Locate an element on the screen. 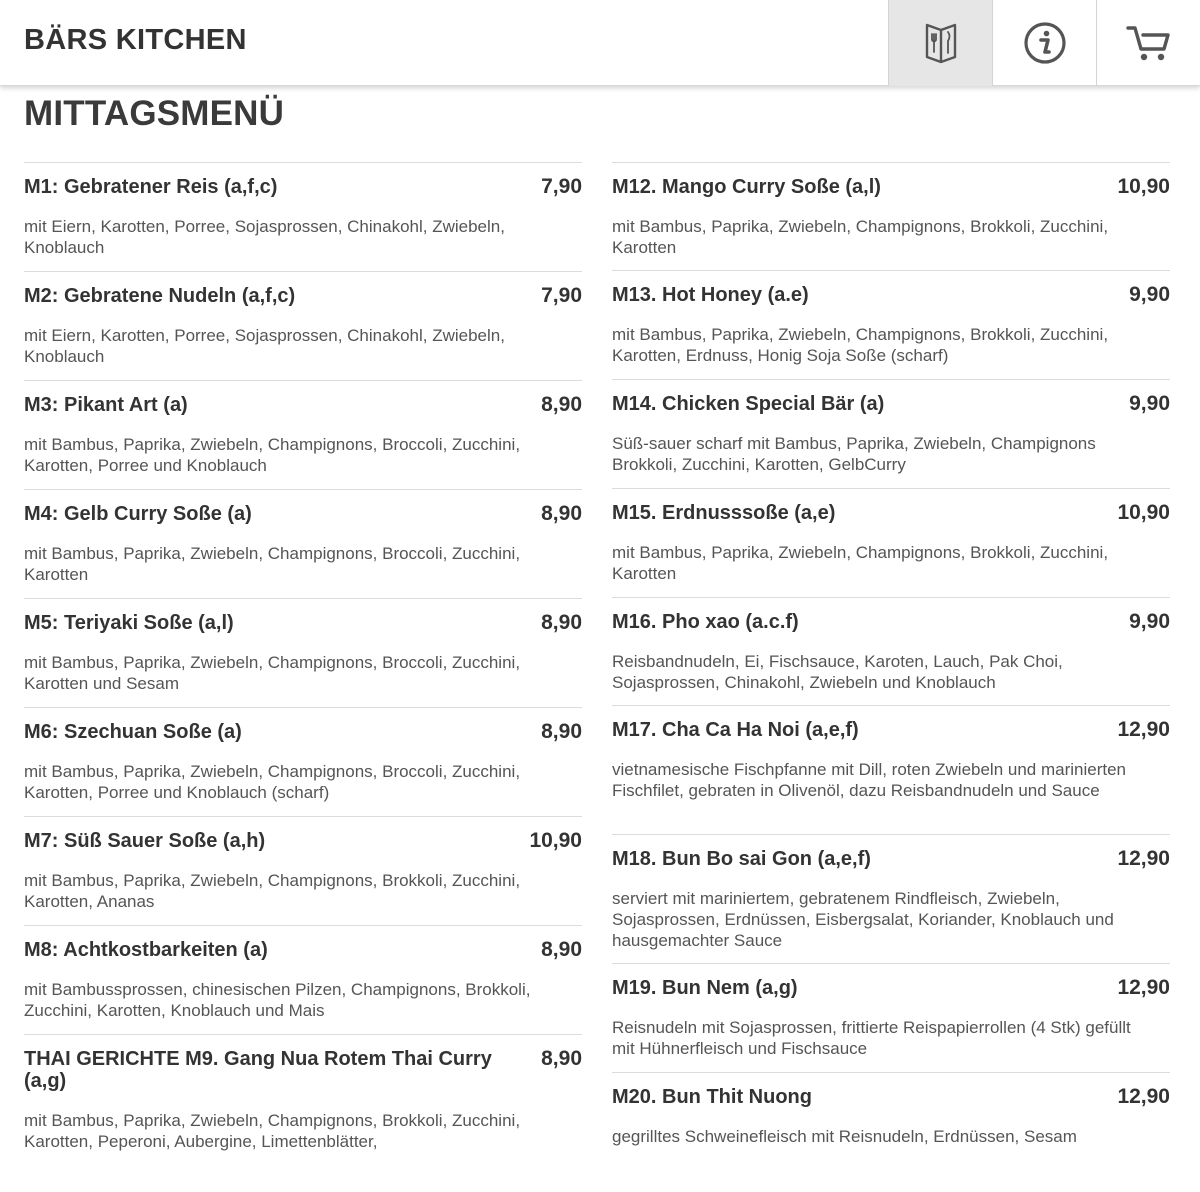 Image resolution: width=1200 pixels, height=1192 pixels. menu-item-name: M16. Pho xao (a.c.f) is located at coordinates (705, 622).